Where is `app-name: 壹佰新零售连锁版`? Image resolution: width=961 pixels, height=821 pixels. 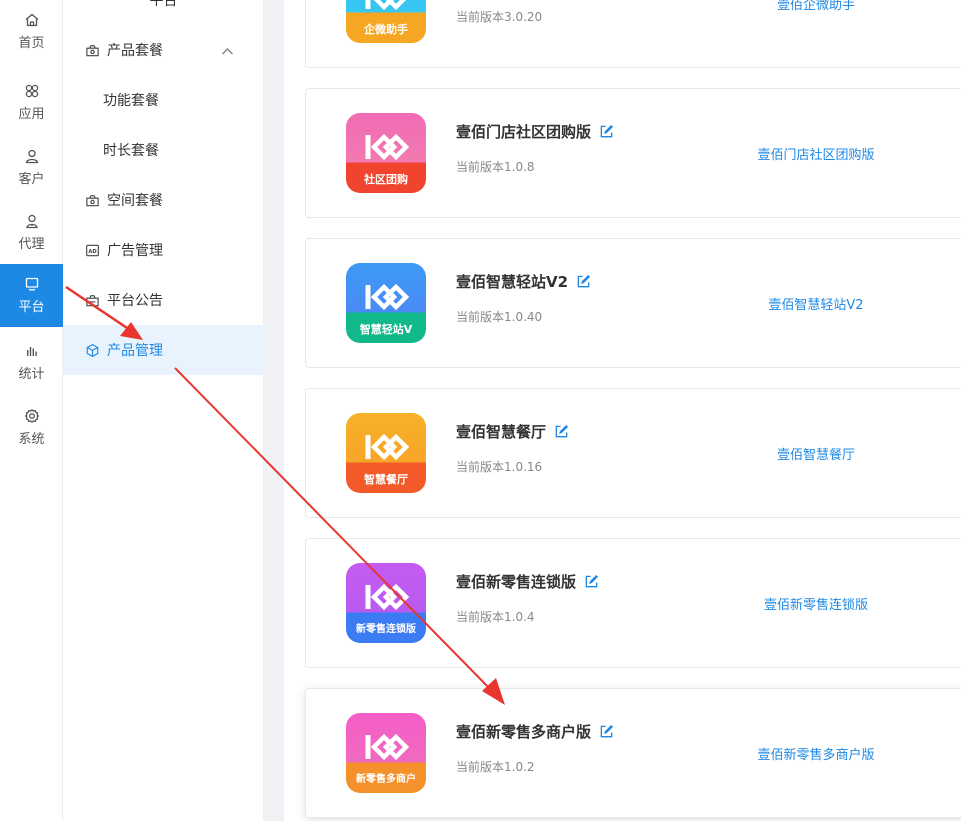
app-name: 壹佰新零售连锁版 is located at coordinates (527, 581).